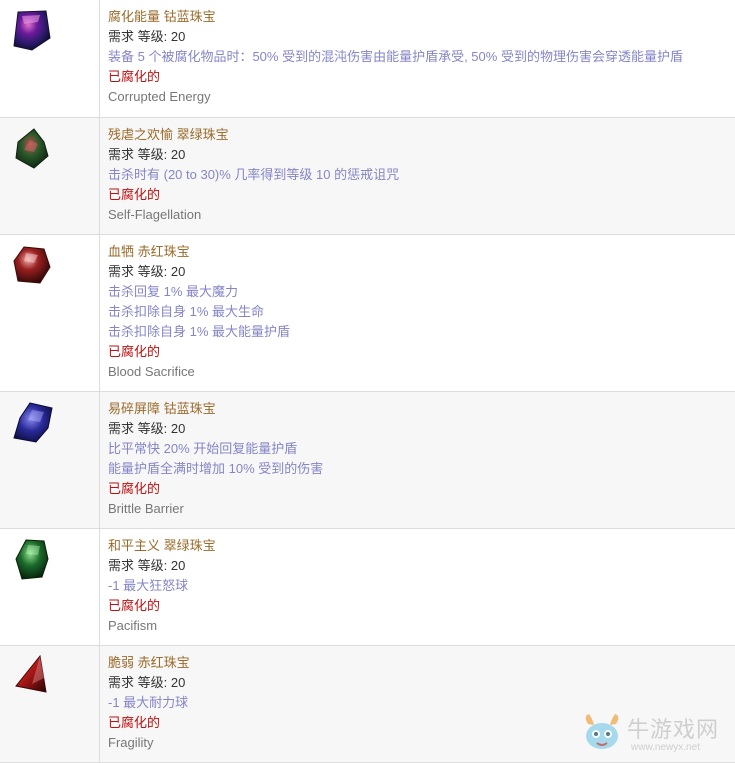 This screenshot has width=735, height=763. I want to click on item-english-name: Blood Sacrifice, so click(421, 372).